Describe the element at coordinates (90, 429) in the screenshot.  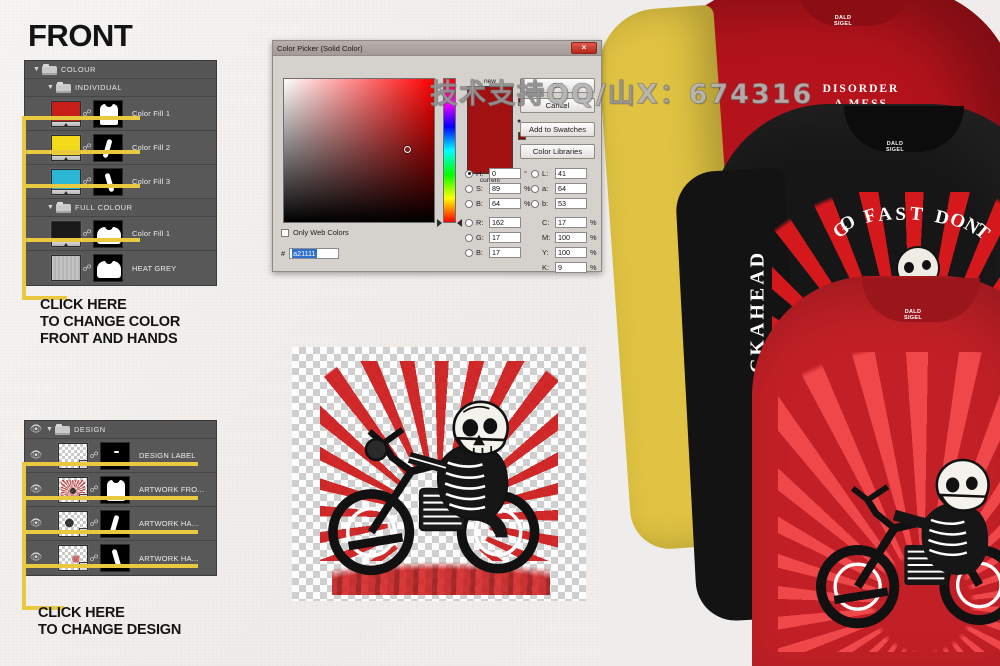
I see `group-label: DESIGN` at that location.